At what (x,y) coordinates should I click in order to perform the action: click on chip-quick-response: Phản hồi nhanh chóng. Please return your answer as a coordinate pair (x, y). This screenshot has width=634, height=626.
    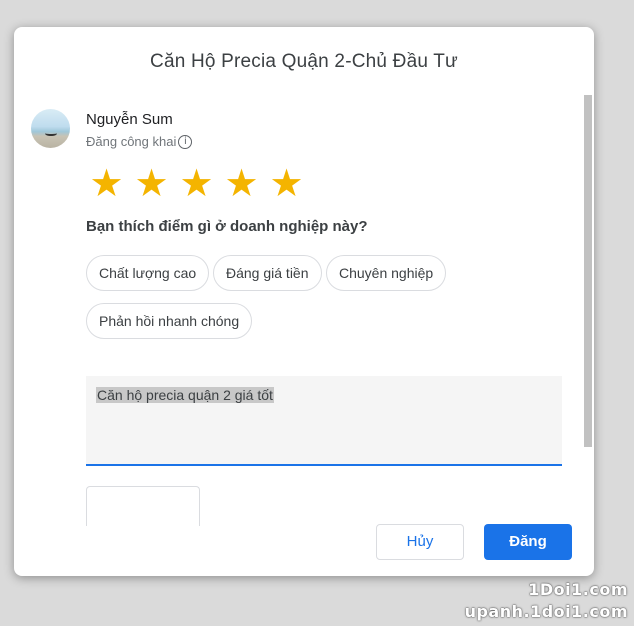
    Looking at the image, I should click on (169, 321).